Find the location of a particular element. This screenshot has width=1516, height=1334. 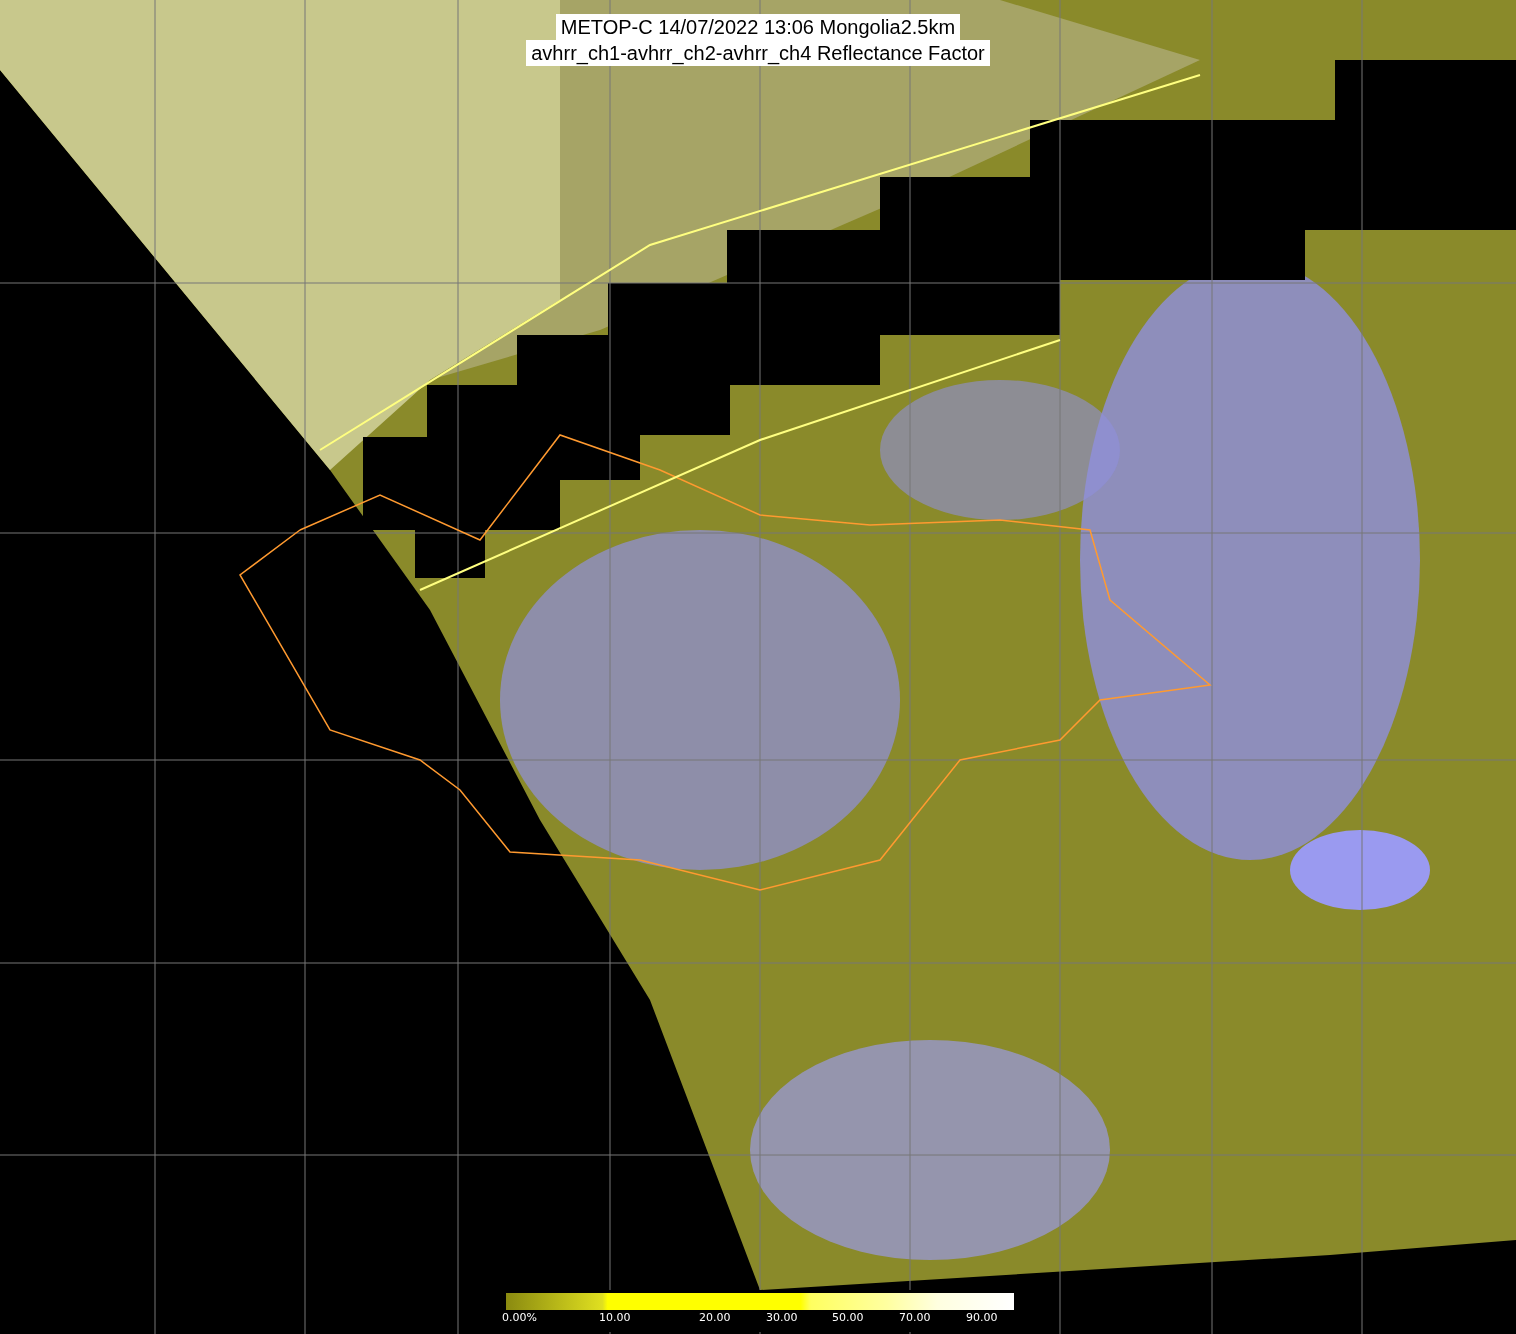

tick-label: 70.00 is located at coordinates (915, 1317).